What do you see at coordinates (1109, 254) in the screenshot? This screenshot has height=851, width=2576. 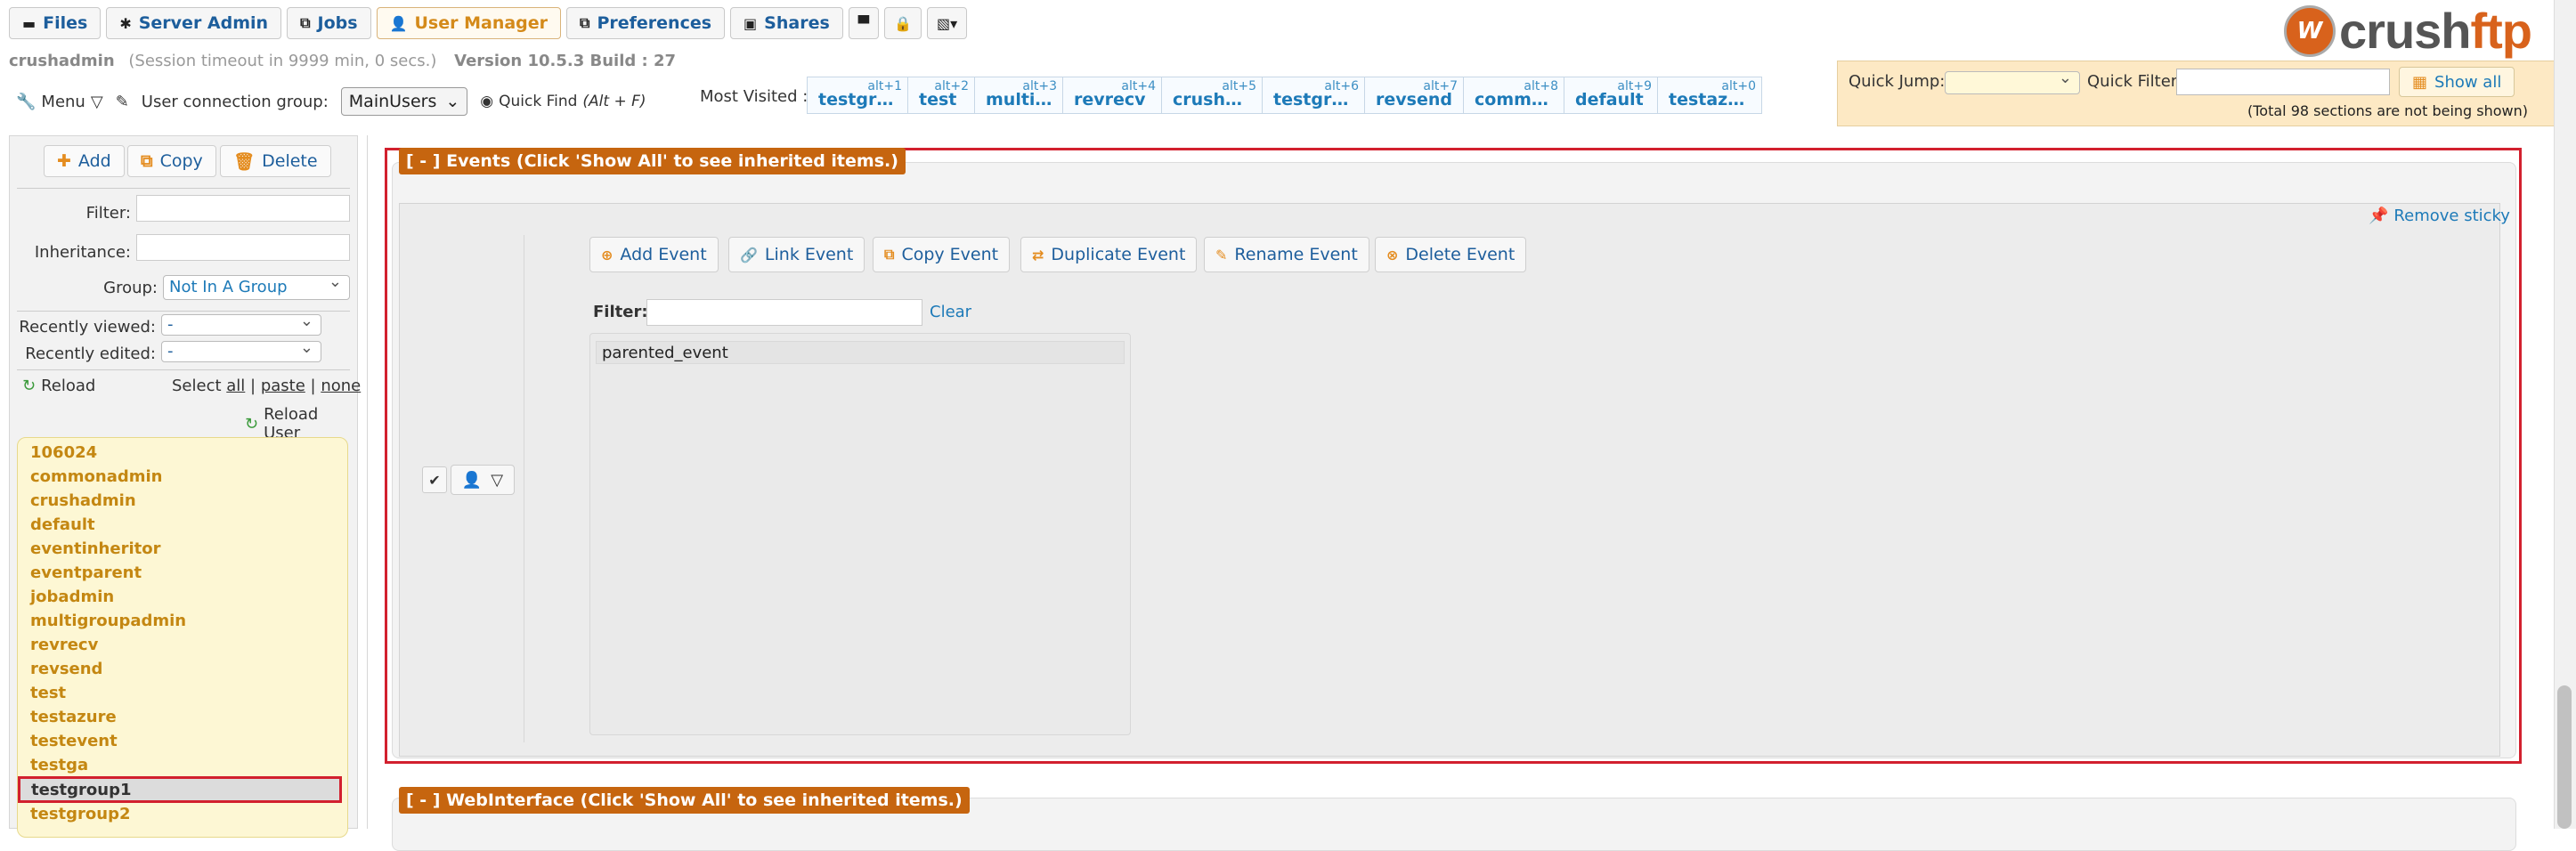 I see `duplicate-event-button: ⇄ Duplicate Event` at bounding box center [1109, 254].